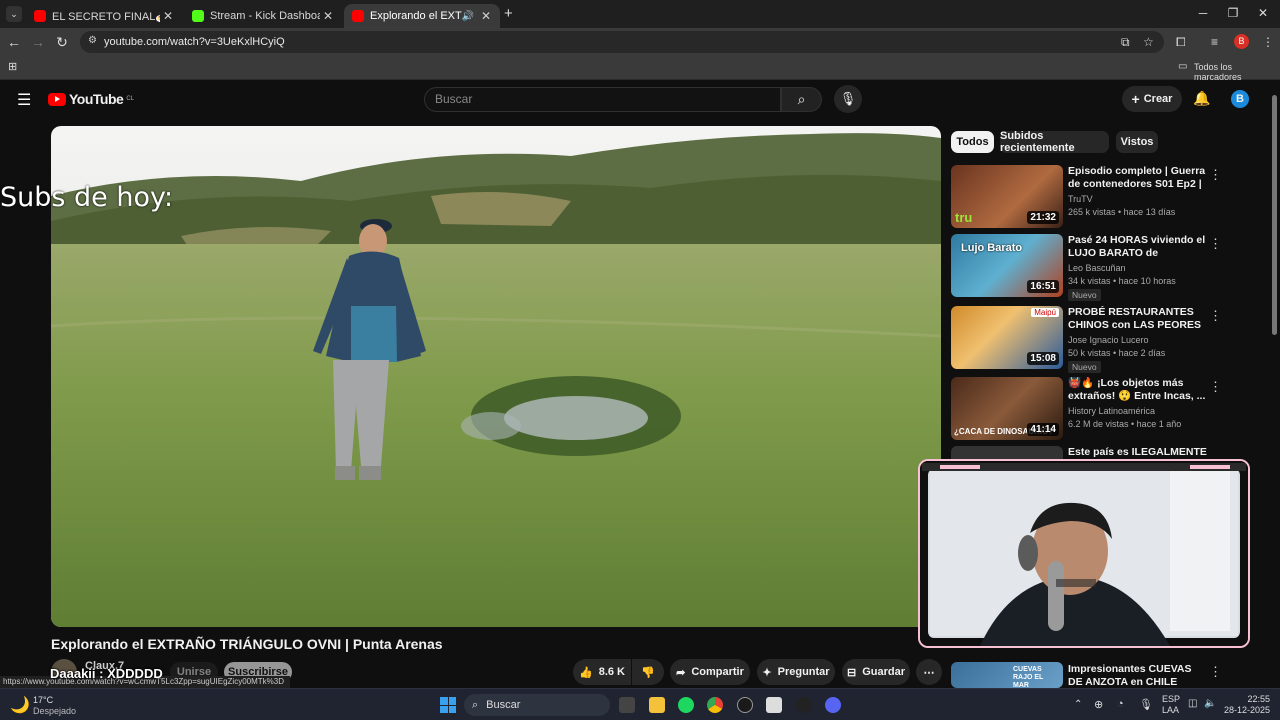  What do you see at coordinates (1275, 384) in the screenshot?
I see `page-scrollbar` at bounding box center [1275, 384].